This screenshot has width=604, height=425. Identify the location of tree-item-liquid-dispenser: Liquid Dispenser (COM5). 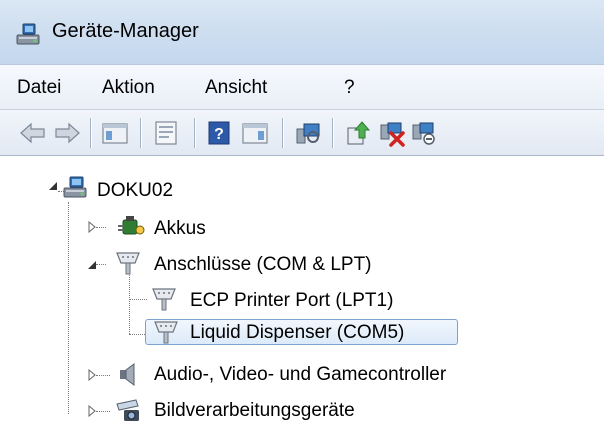
(301, 332).